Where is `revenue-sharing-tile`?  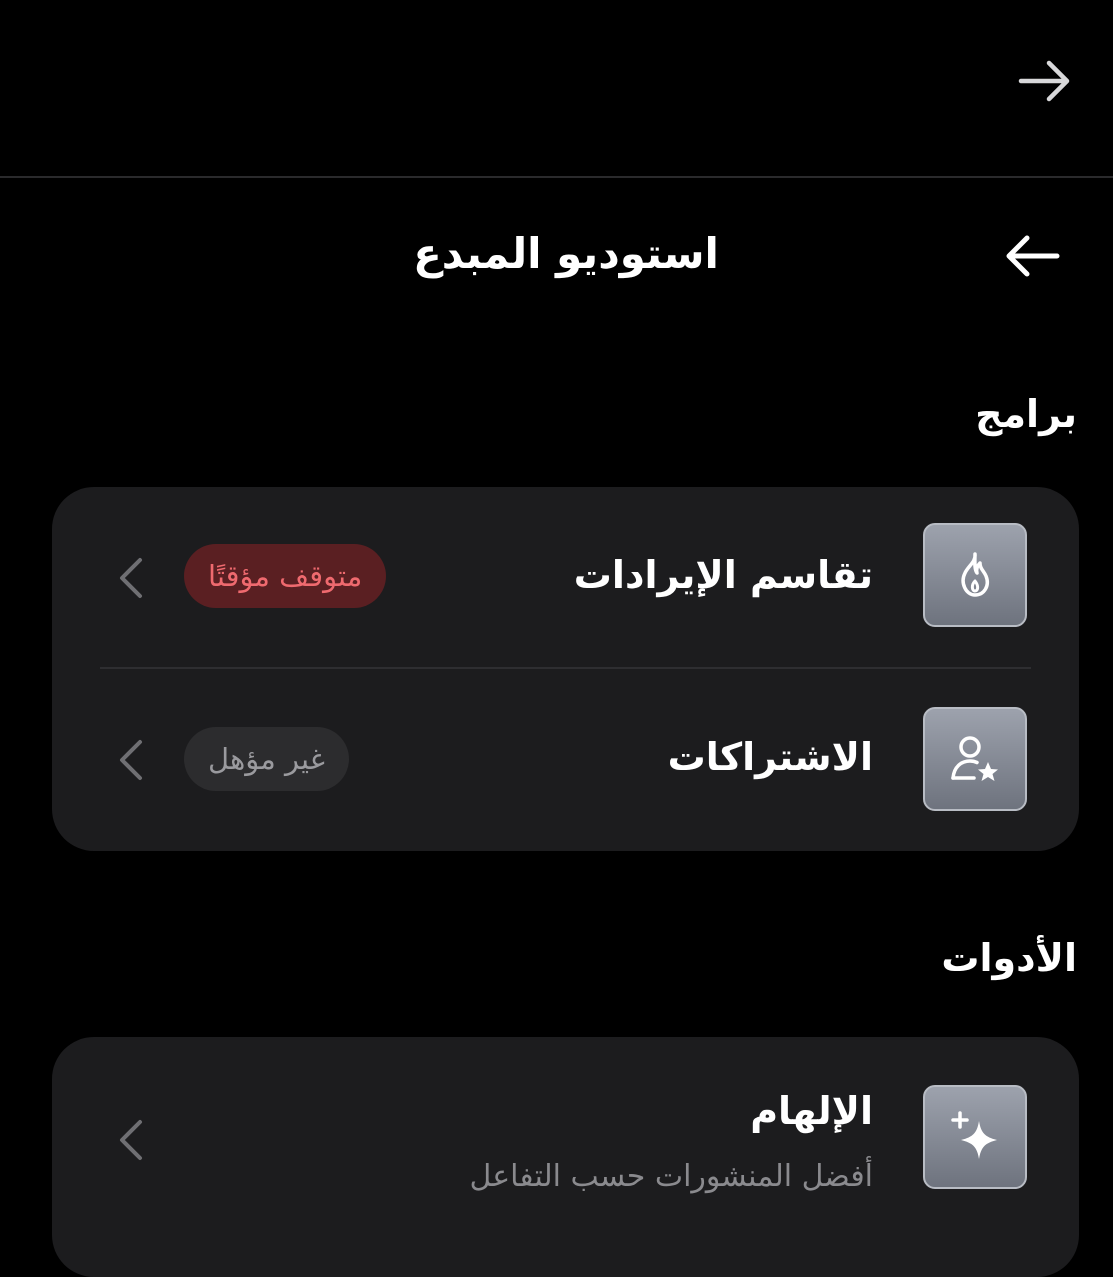
revenue-sharing-tile is located at coordinates (975, 575).